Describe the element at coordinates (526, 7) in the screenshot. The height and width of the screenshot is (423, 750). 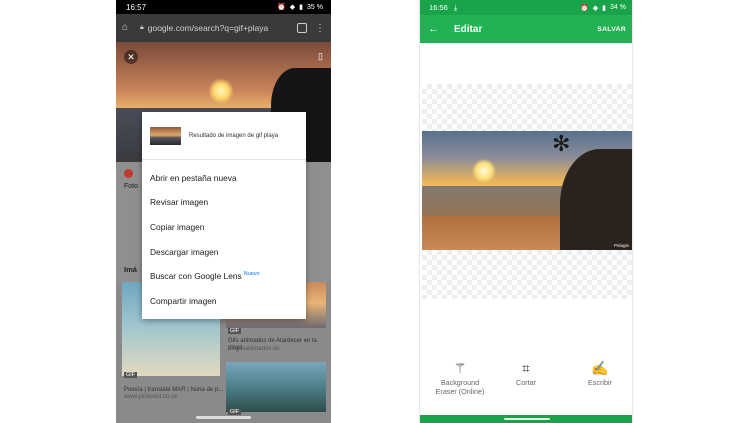
I see `status-bar: 16:56 ⤓ ⏰ ◆ ▮ 34 %` at that location.